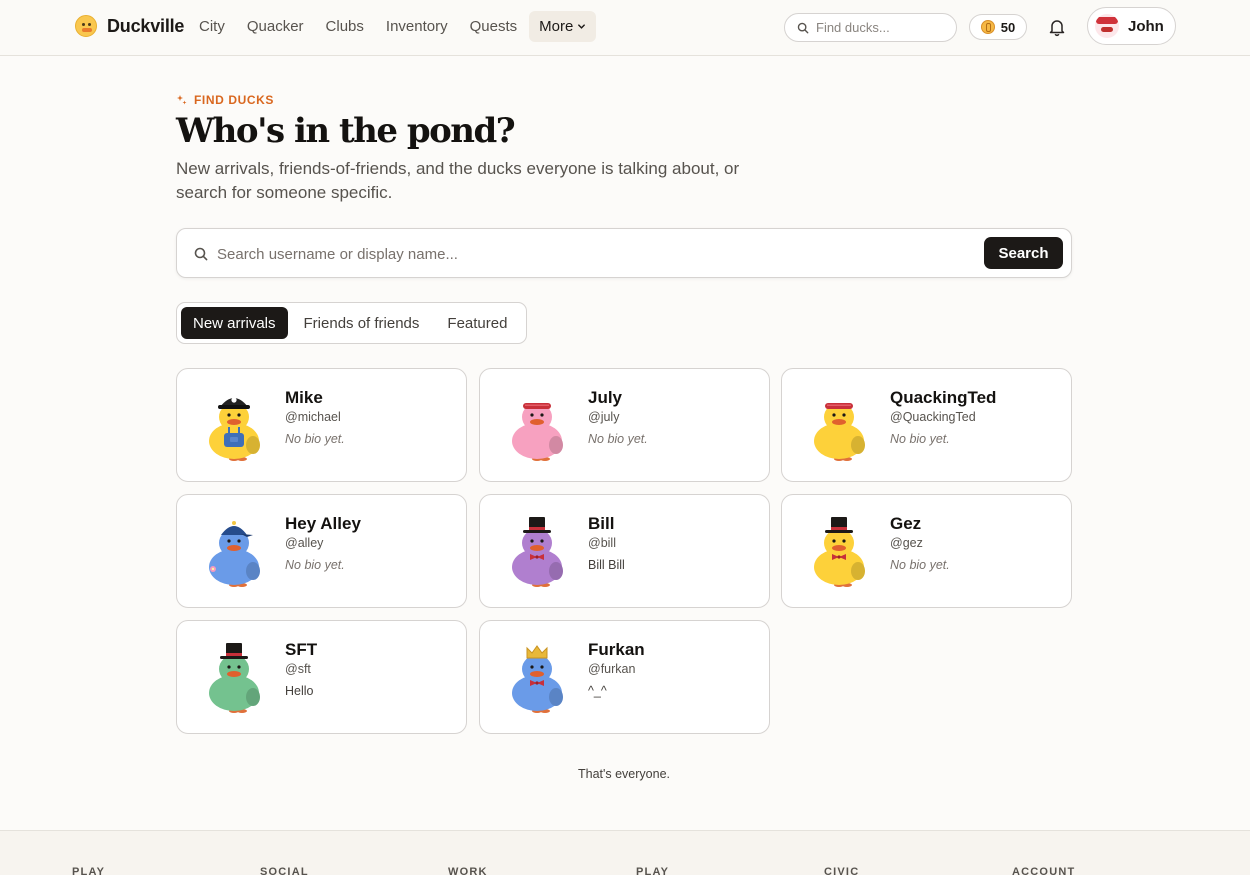  I want to click on user-menu-button: John, so click(1131, 26).